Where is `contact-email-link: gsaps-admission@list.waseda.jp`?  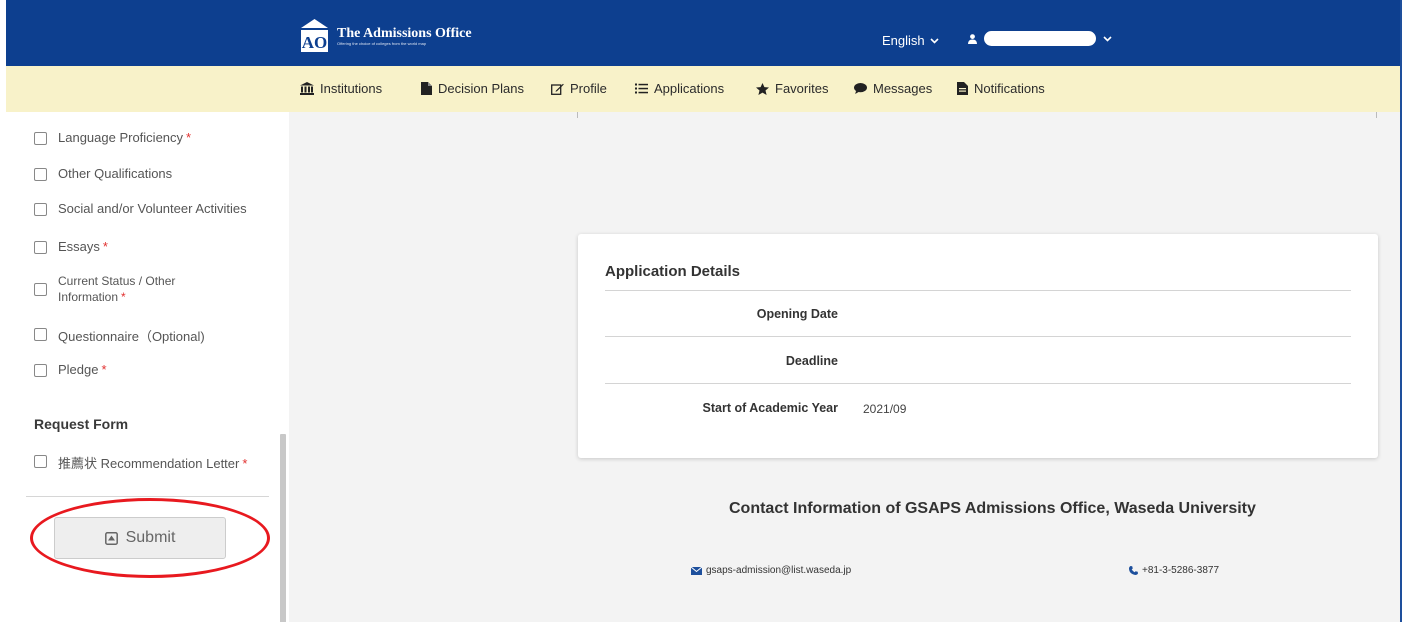 contact-email-link: gsaps-admission@list.waseda.jp is located at coordinates (771, 570).